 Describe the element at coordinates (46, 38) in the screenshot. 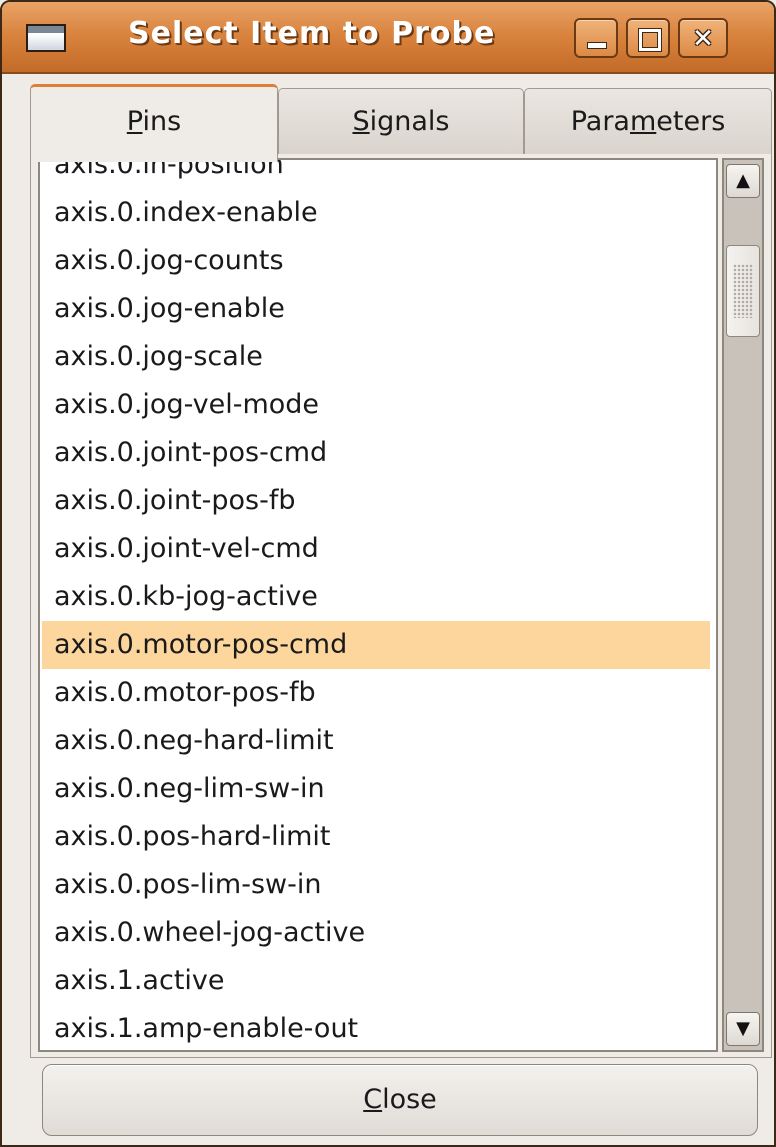

I see `window-icon` at that location.